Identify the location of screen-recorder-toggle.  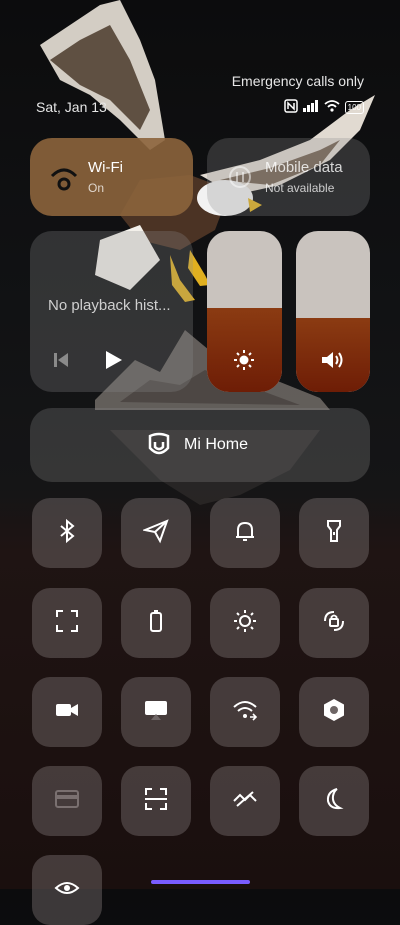
(67, 712).